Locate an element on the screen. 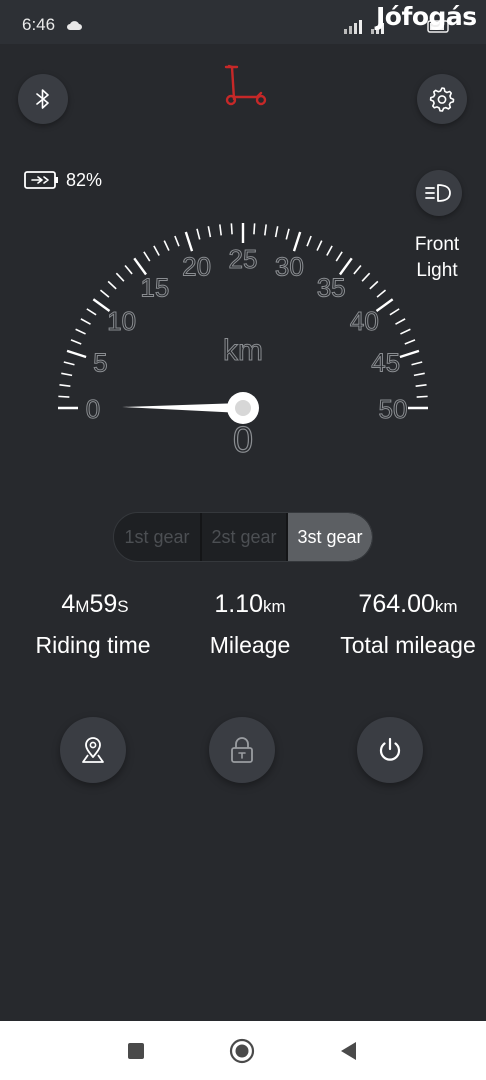  nav-circle-icon is located at coordinates (242, 1051).